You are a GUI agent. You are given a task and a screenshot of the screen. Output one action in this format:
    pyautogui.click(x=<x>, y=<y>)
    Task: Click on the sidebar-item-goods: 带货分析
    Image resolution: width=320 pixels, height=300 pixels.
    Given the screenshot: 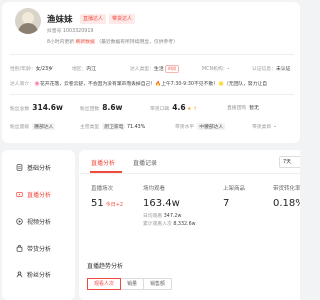 What is the action you would take?
    pyautogui.click(x=33, y=248)
    